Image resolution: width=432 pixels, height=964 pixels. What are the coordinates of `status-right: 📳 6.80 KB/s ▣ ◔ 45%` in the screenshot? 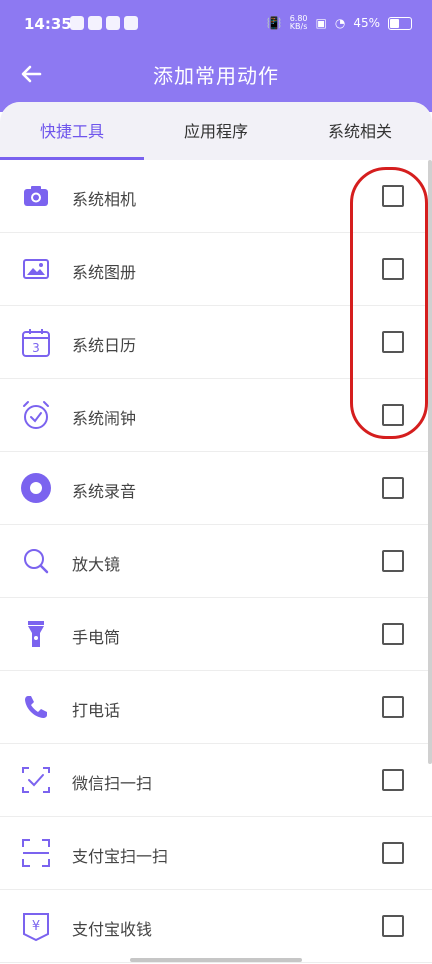 It's located at (339, 23).